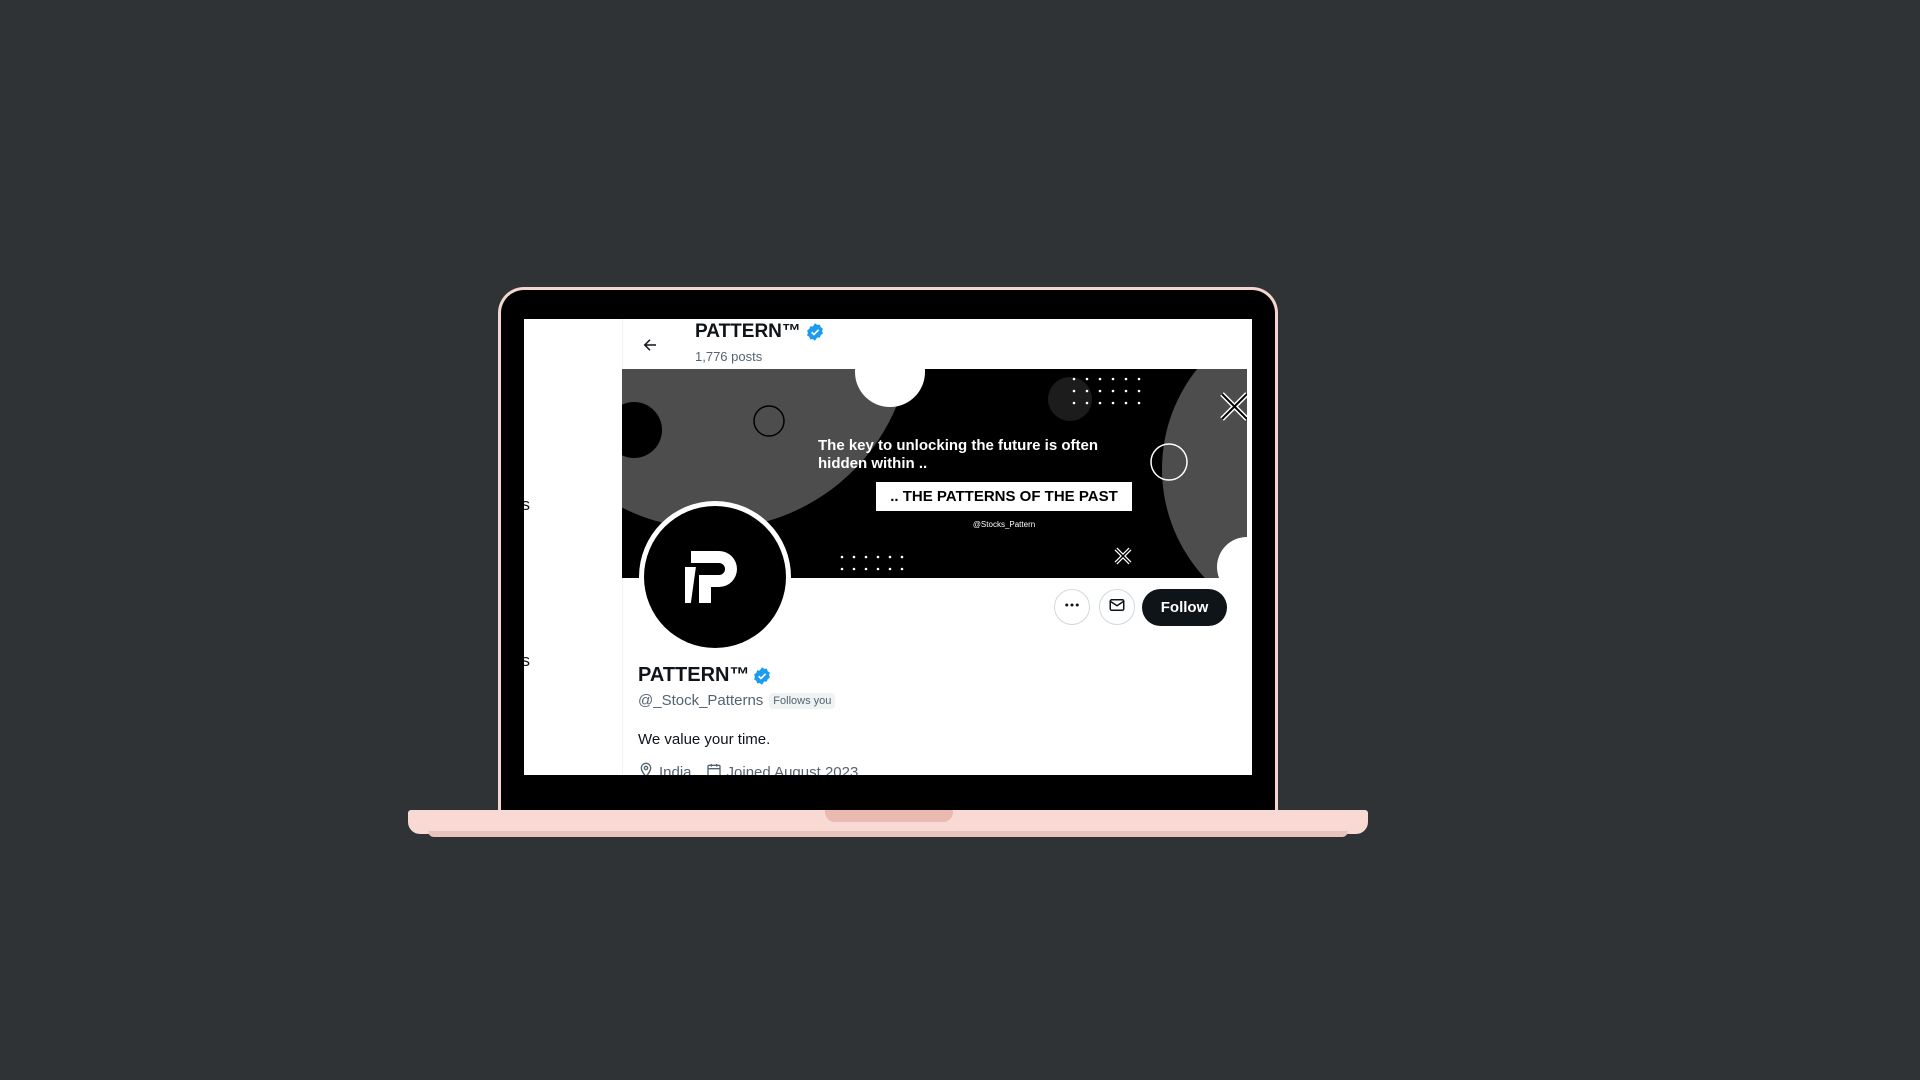 This screenshot has width=1920, height=1080. I want to click on post-count: 1,776 posts, so click(729, 356).